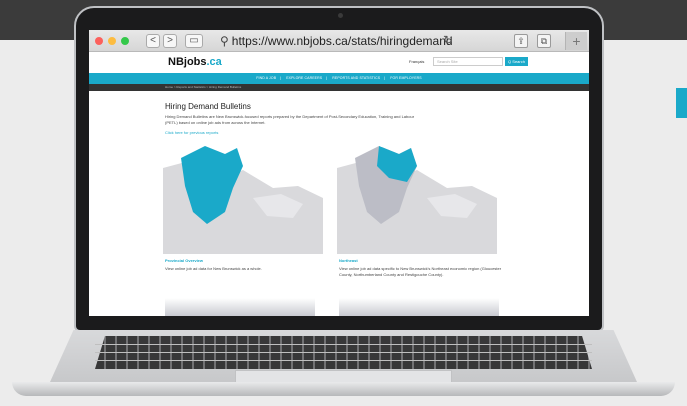 The width and height of the screenshot is (687, 406). I want to click on site-search-button: Q Search, so click(516, 61).